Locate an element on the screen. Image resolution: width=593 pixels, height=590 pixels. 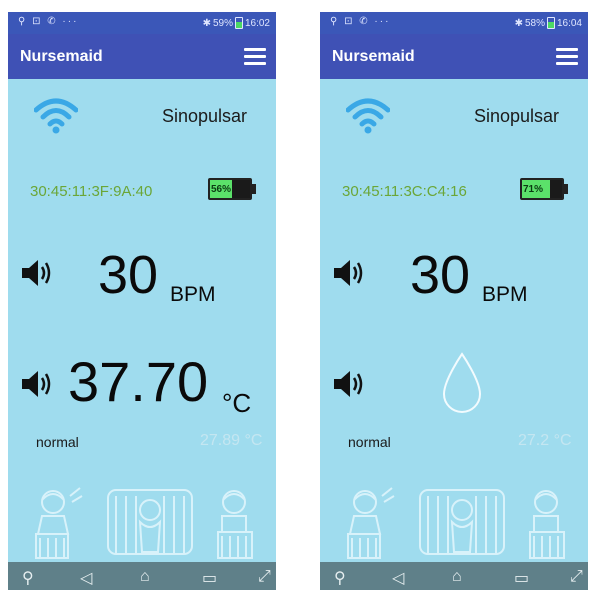
clock: 16:02 is located at coordinates (257, 23).